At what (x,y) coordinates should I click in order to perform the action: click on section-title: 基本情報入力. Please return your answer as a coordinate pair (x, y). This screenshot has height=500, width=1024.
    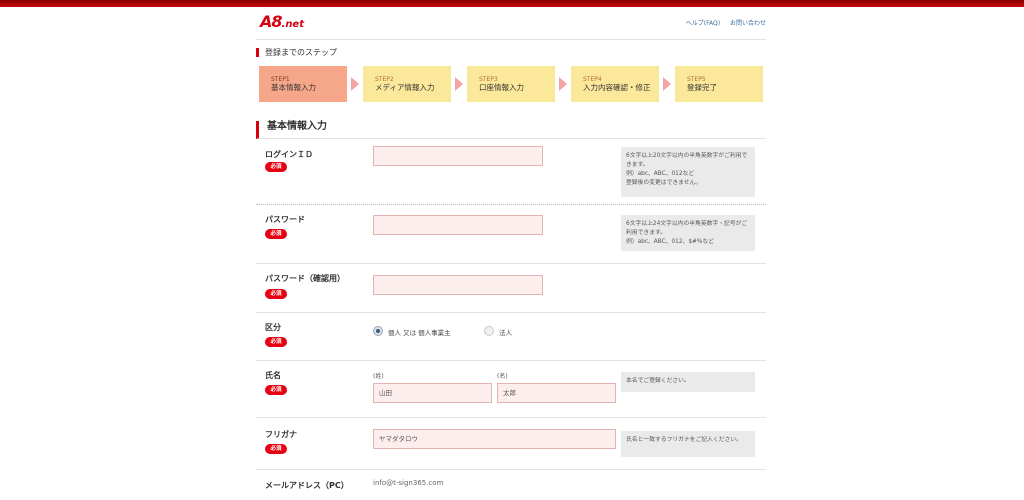
    Looking at the image, I should click on (511, 130).